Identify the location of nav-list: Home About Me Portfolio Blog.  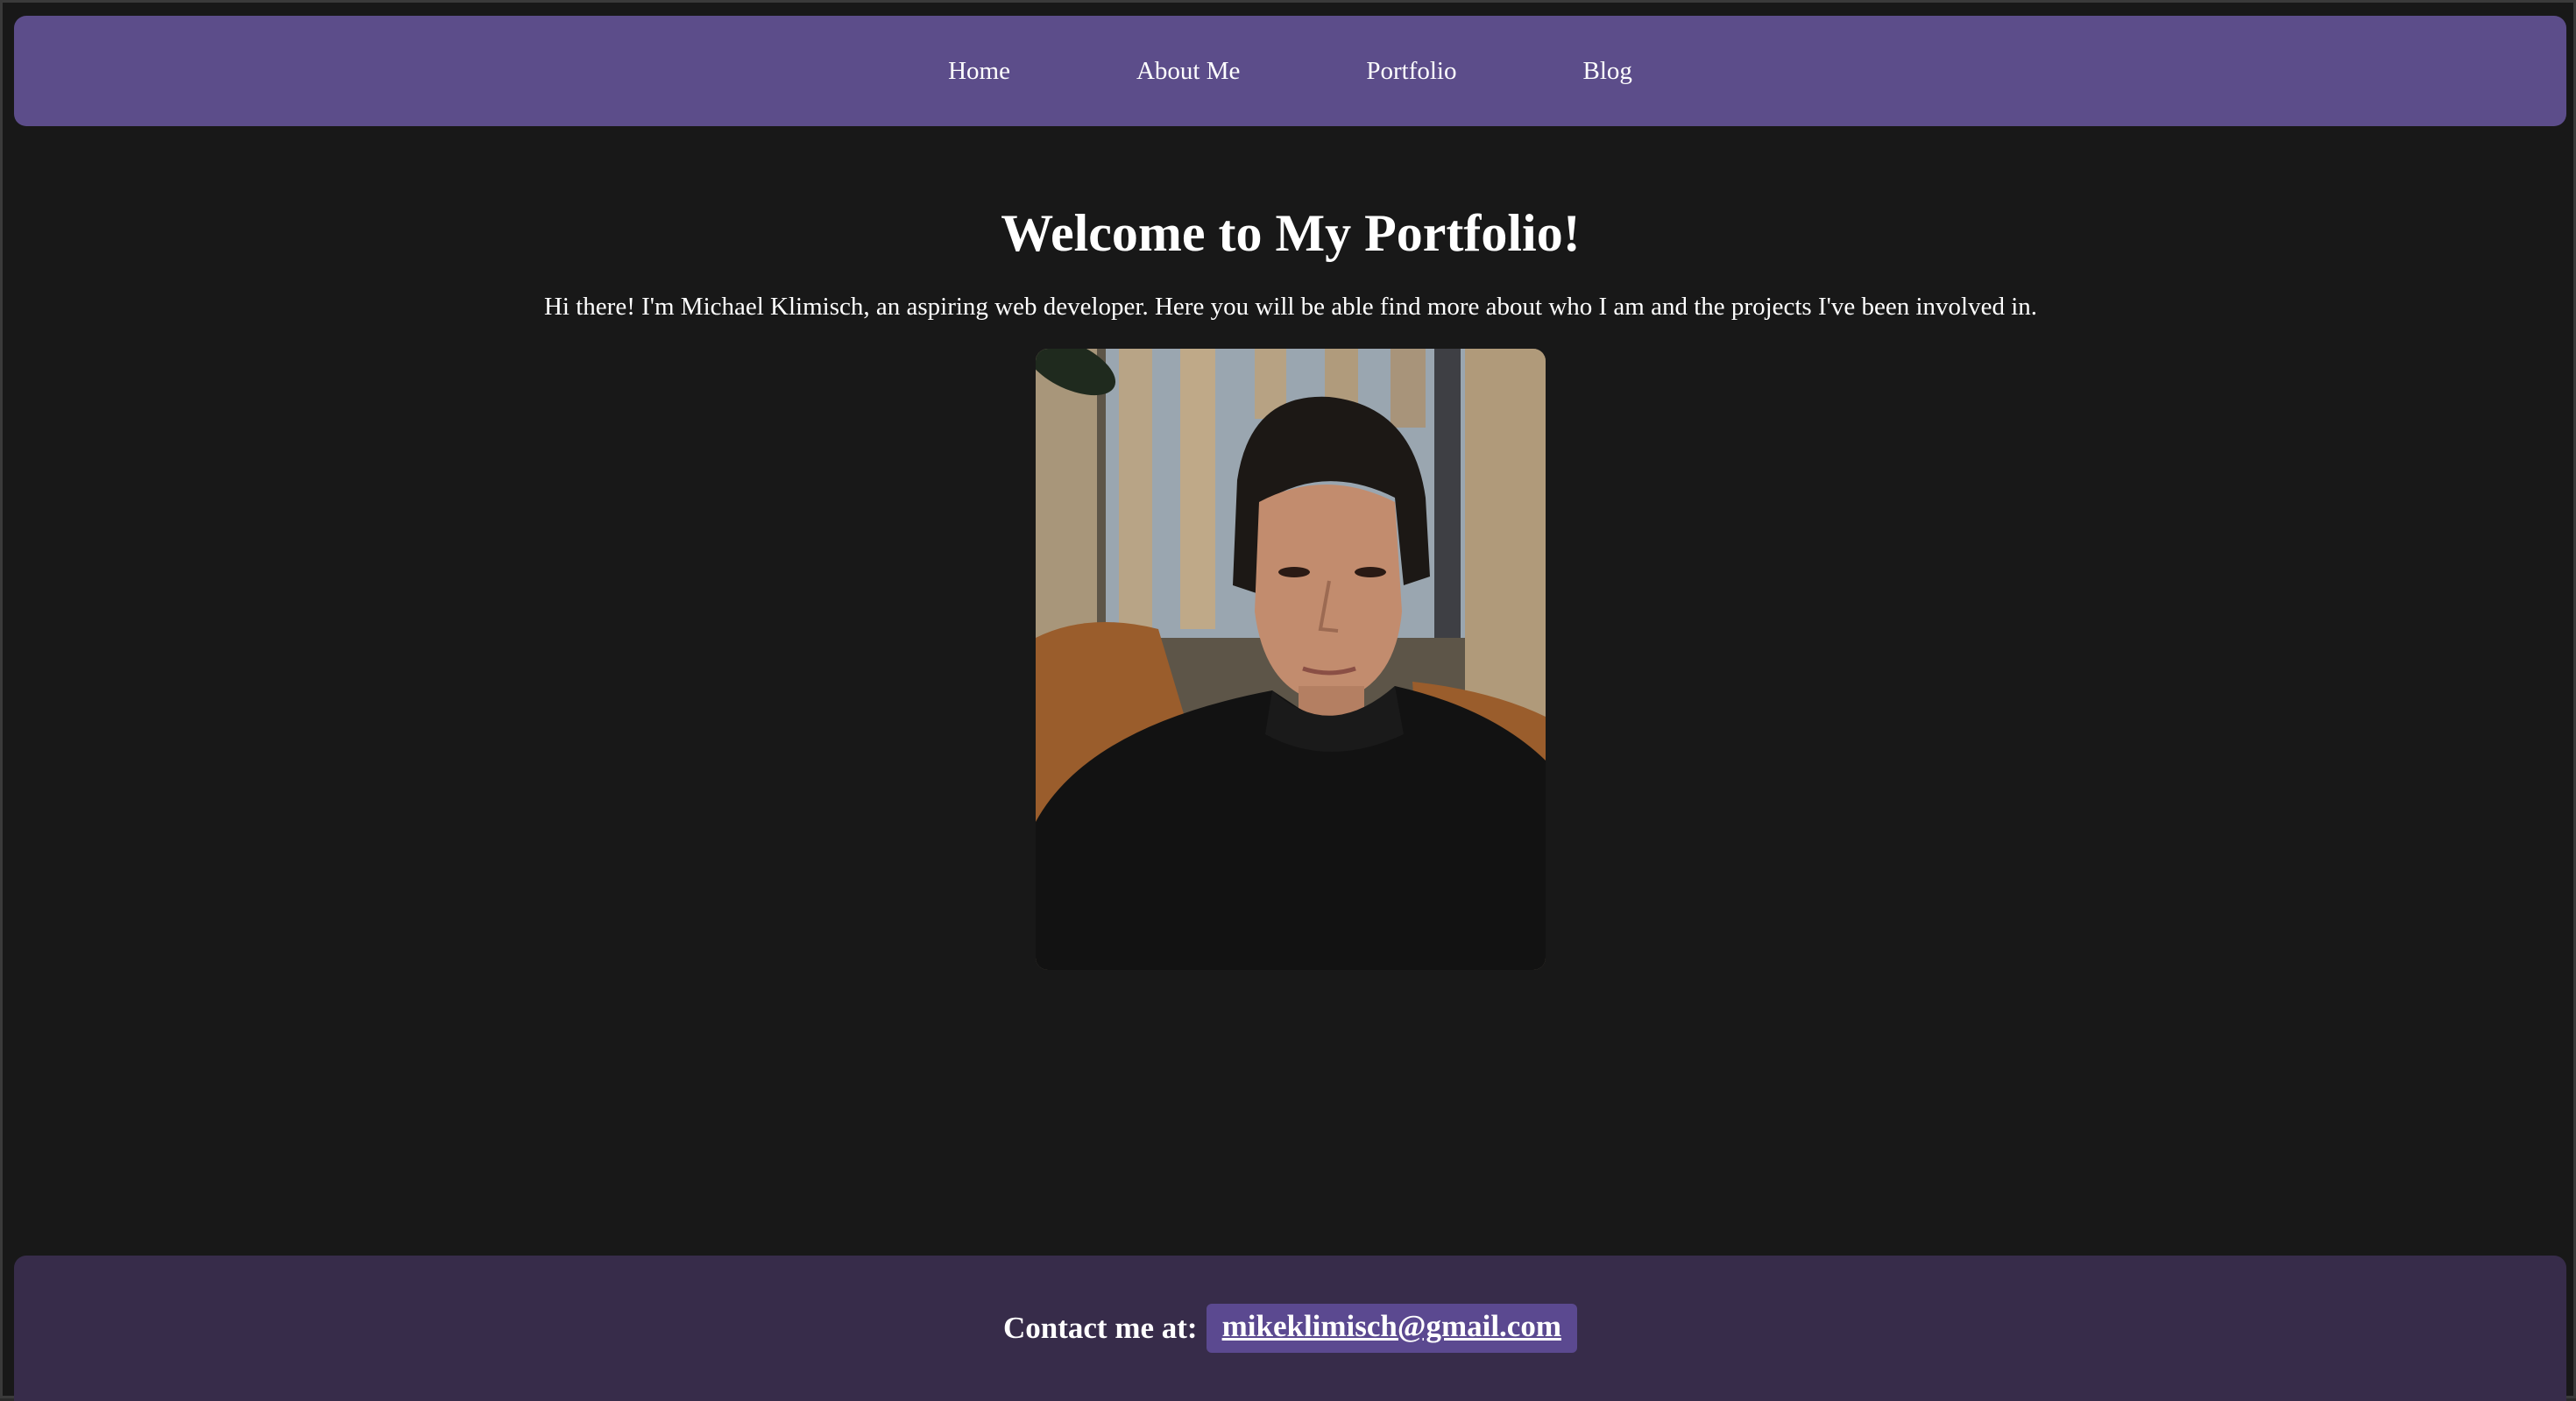
(1290, 71).